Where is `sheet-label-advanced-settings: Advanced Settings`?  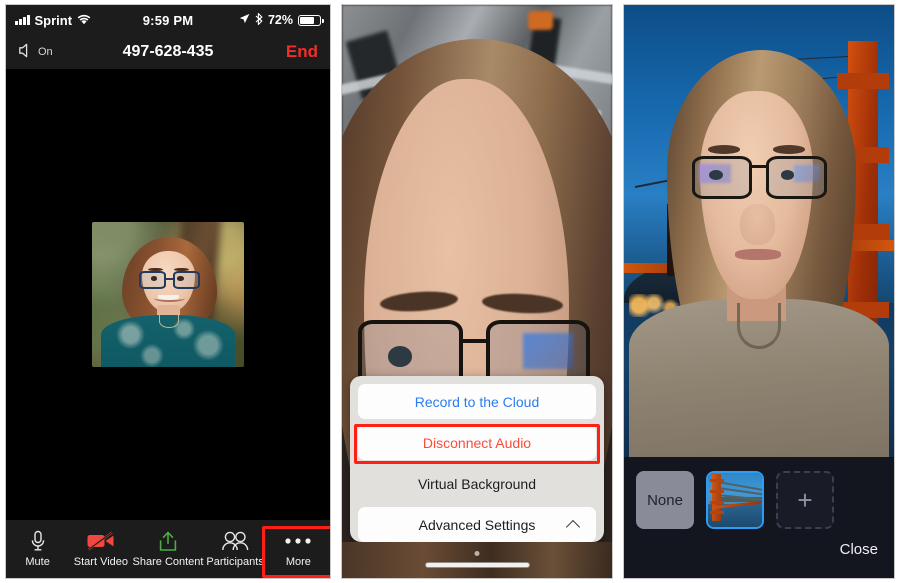
sheet-label-advanced-settings: Advanced Settings is located at coordinates (477, 524).